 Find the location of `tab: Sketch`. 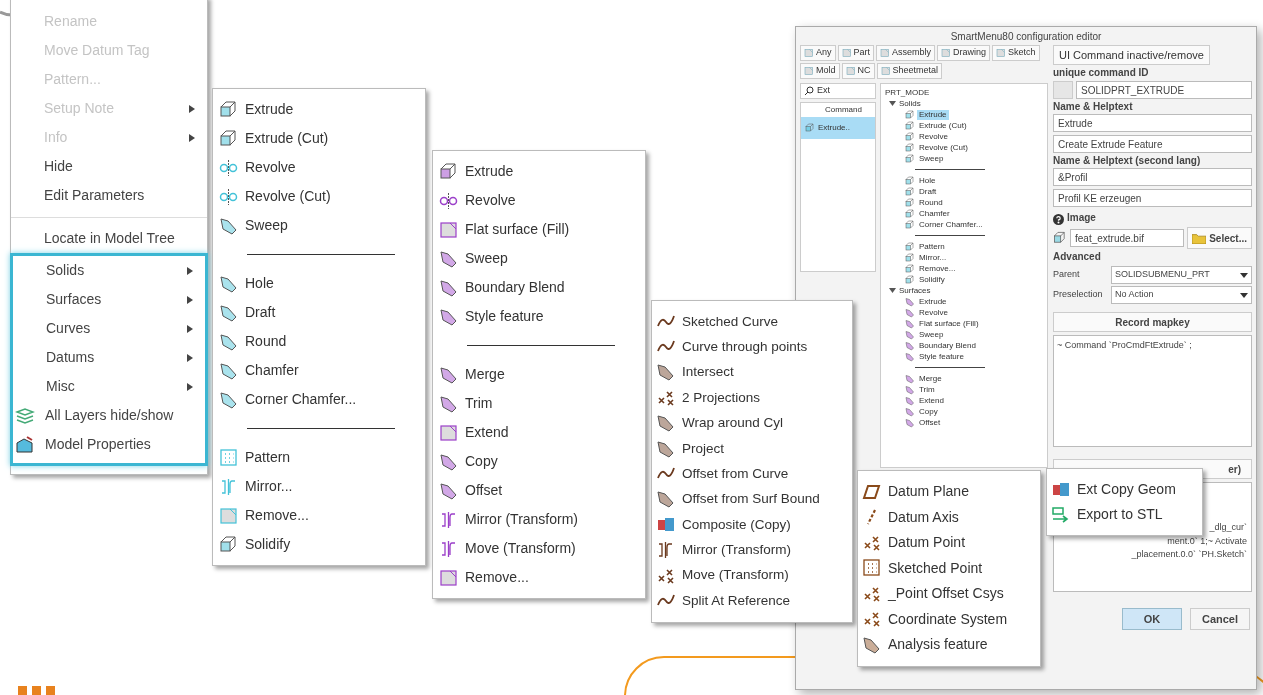

tab: Sketch is located at coordinates (1016, 53).